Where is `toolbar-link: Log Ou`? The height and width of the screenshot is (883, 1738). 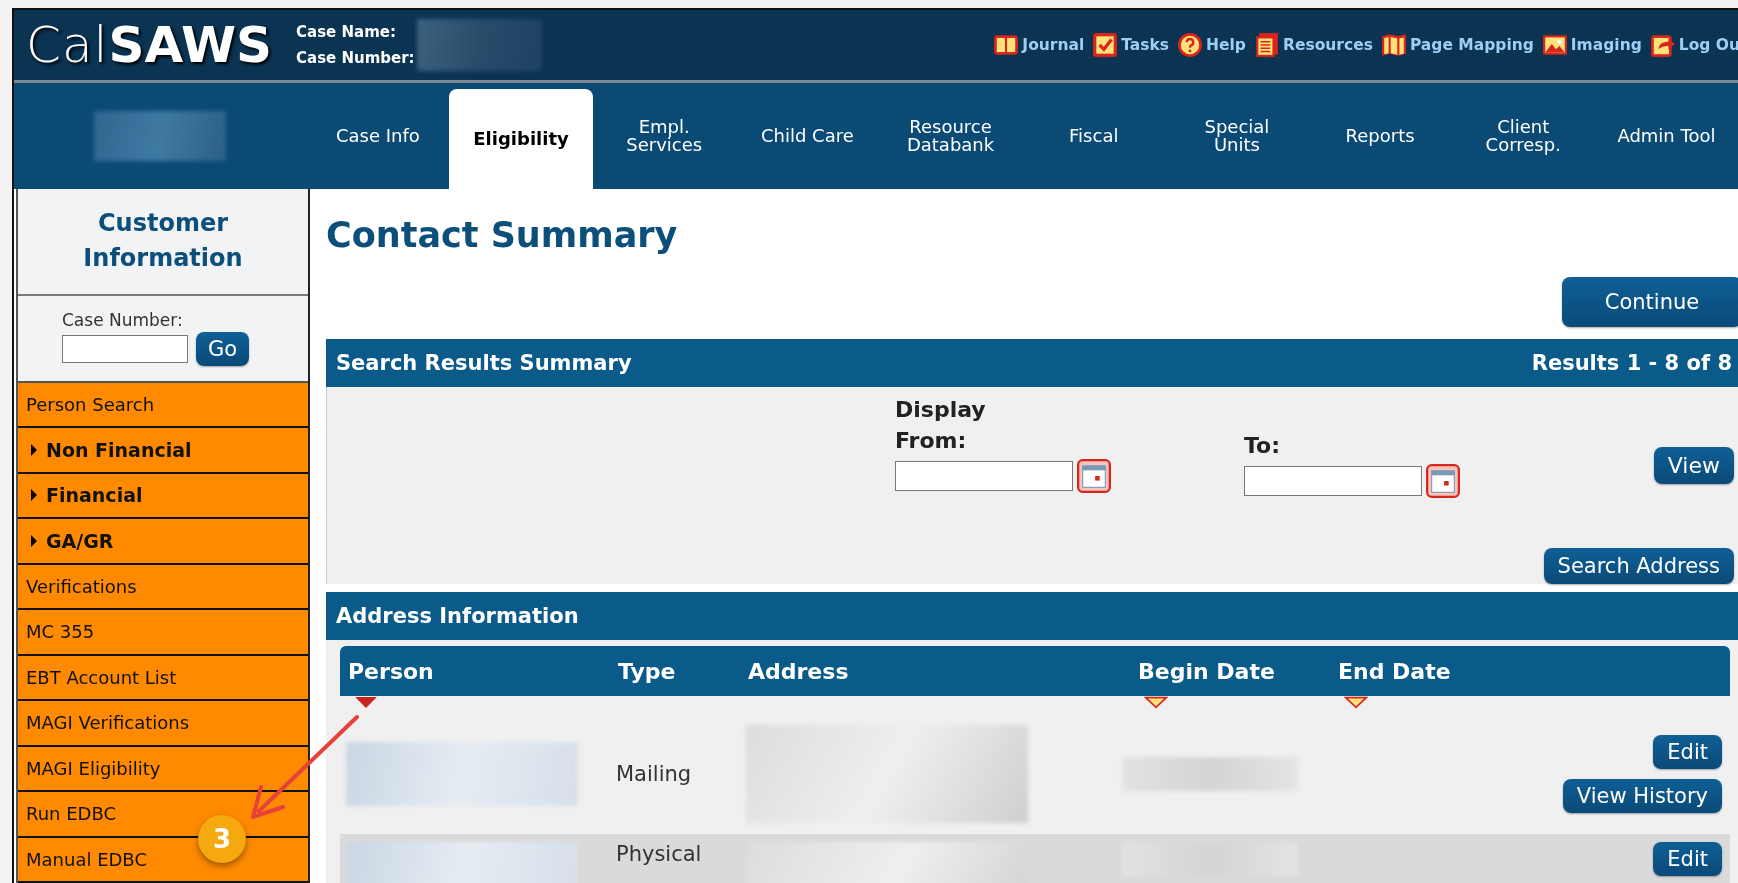 toolbar-link: Log Ou is located at coordinates (1693, 45).